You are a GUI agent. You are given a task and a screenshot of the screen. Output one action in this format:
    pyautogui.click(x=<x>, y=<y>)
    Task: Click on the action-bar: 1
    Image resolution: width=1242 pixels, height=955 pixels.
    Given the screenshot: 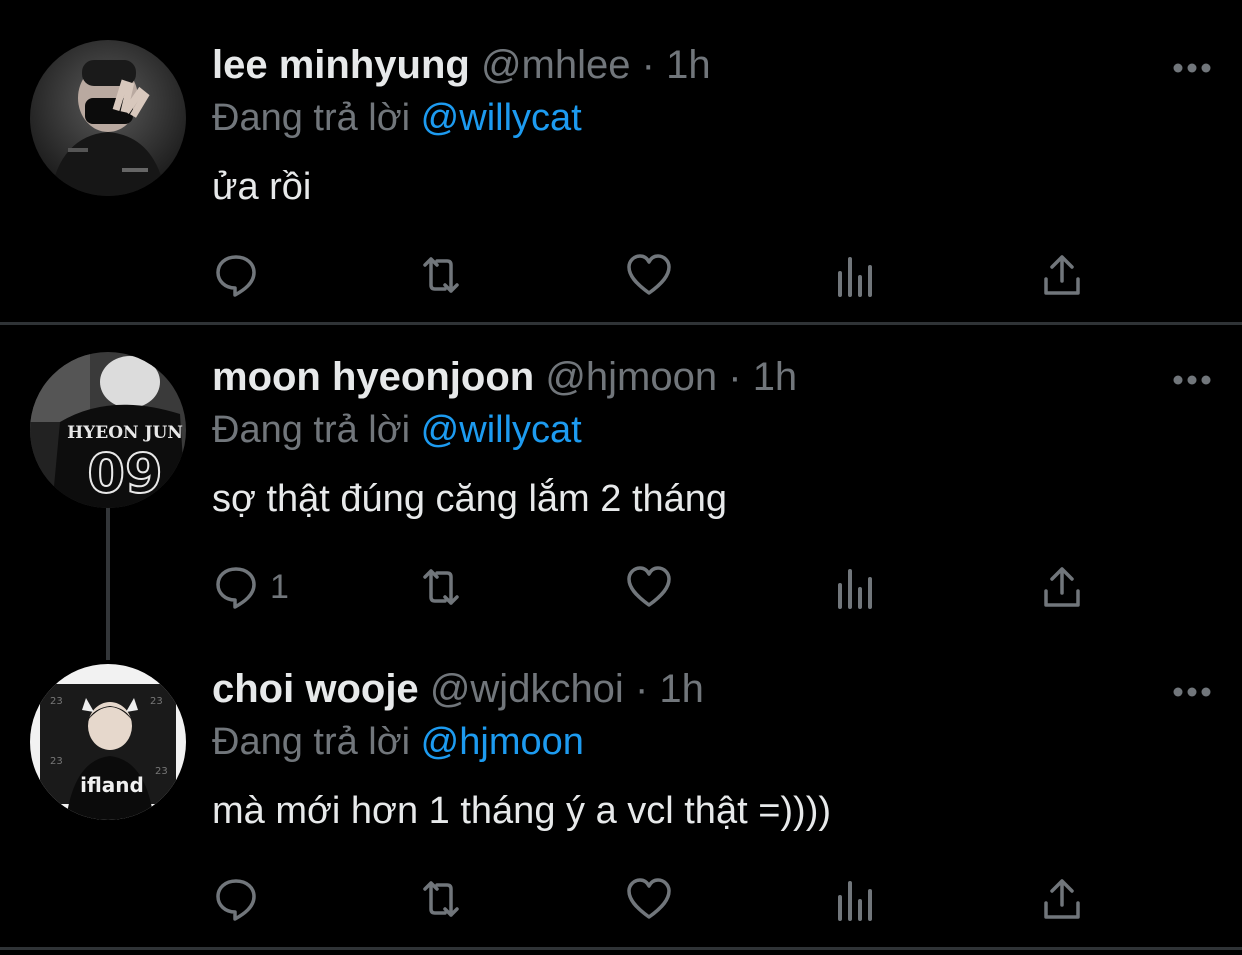 What is the action you would take?
    pyautogui.click(x=662, y=587)
    